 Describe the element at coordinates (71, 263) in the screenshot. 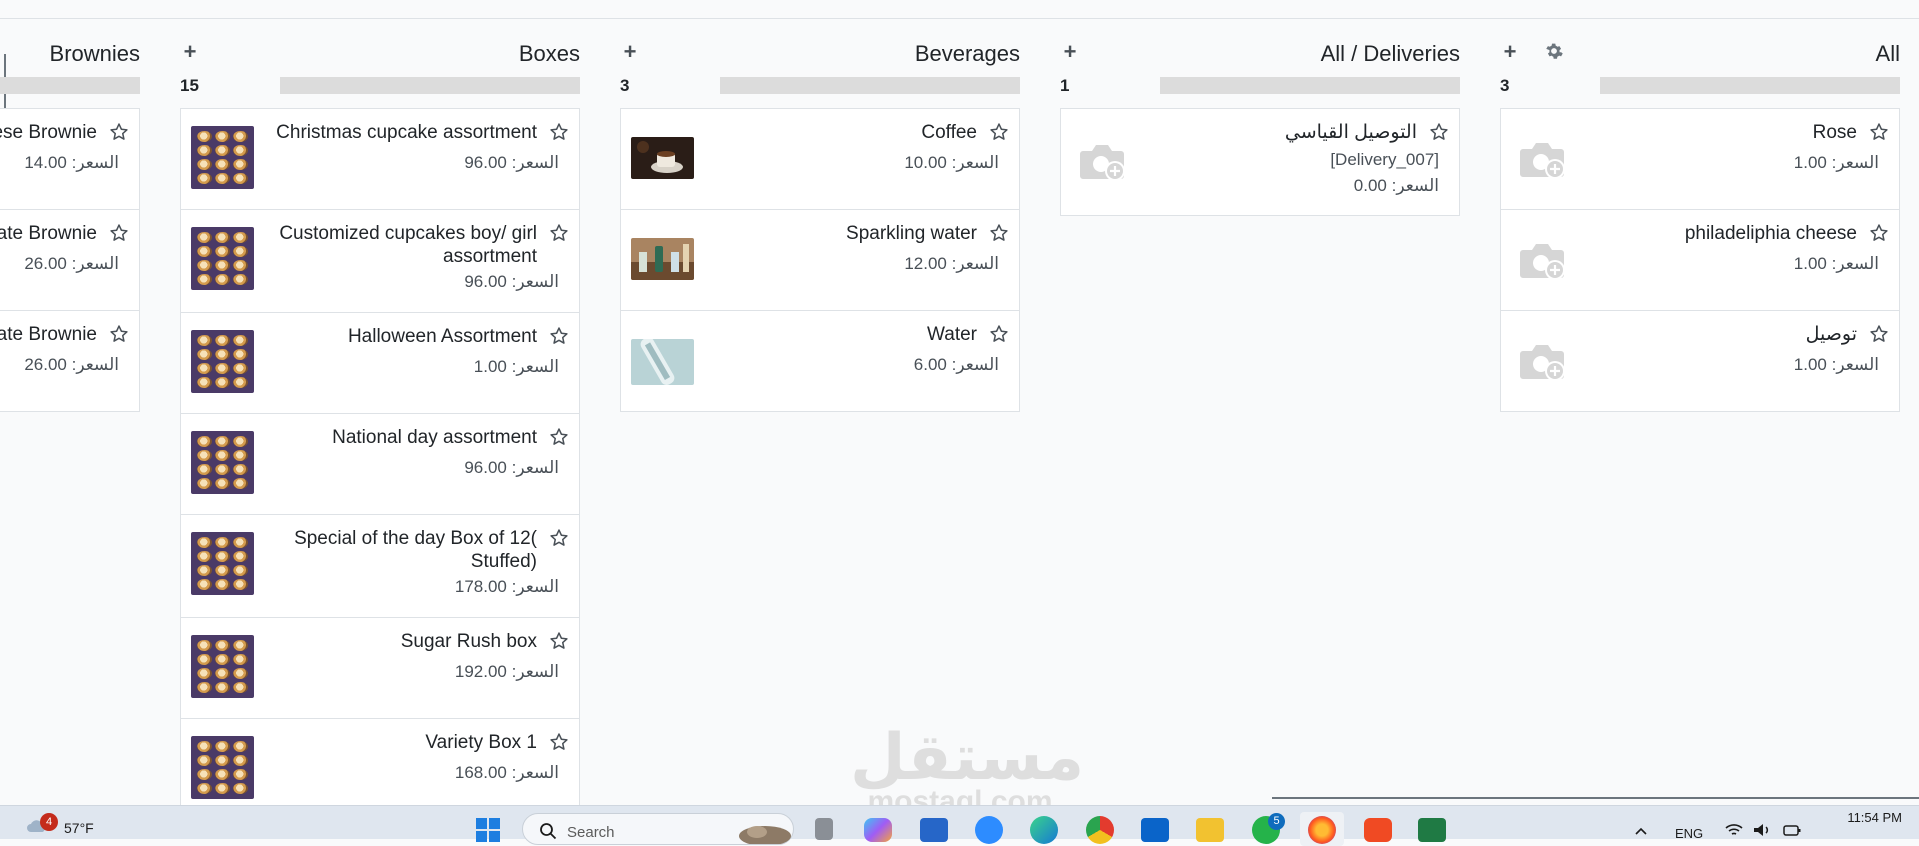

I see `product-price: السعر: 26.00` at that location.